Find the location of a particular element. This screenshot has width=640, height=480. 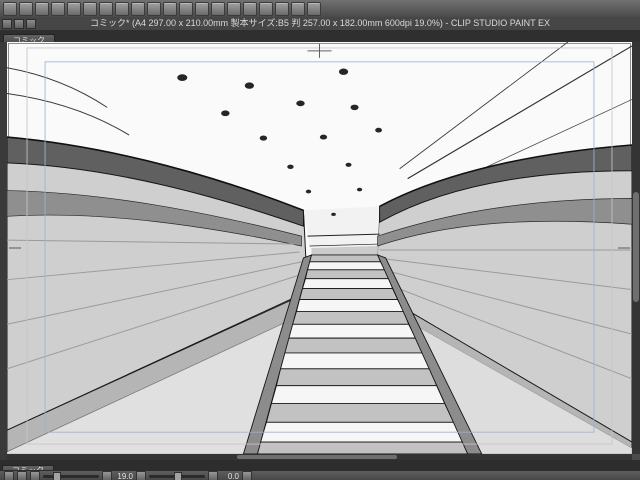

navigator-icon is located at coordinates (9, 475).